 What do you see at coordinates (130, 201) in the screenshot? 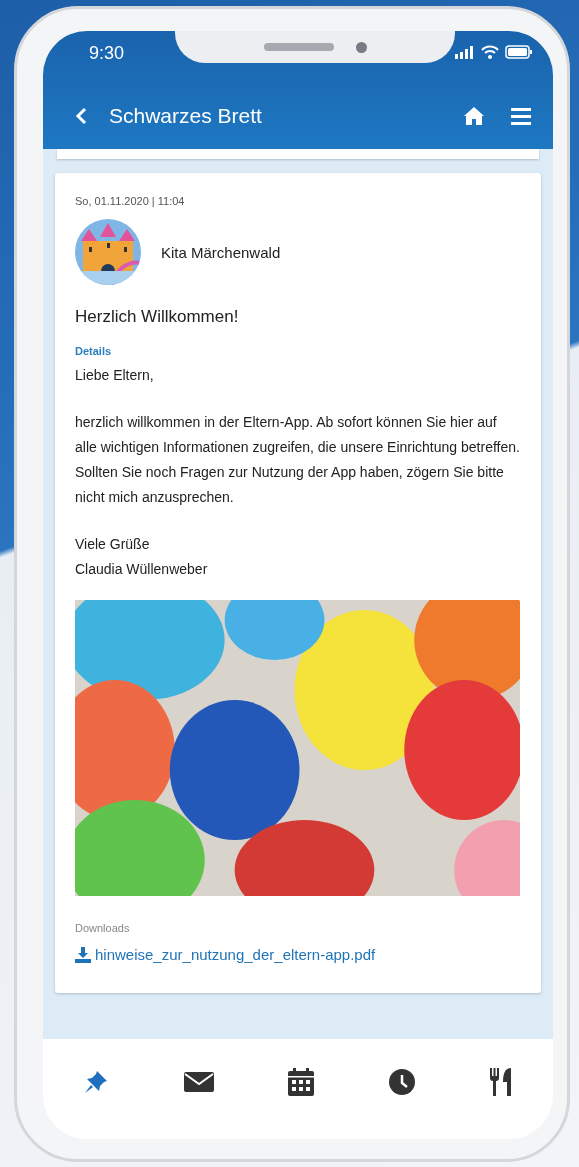
I see `post-date: So, 01.11.2020 | 11:04` at bounding box center [130, 201].